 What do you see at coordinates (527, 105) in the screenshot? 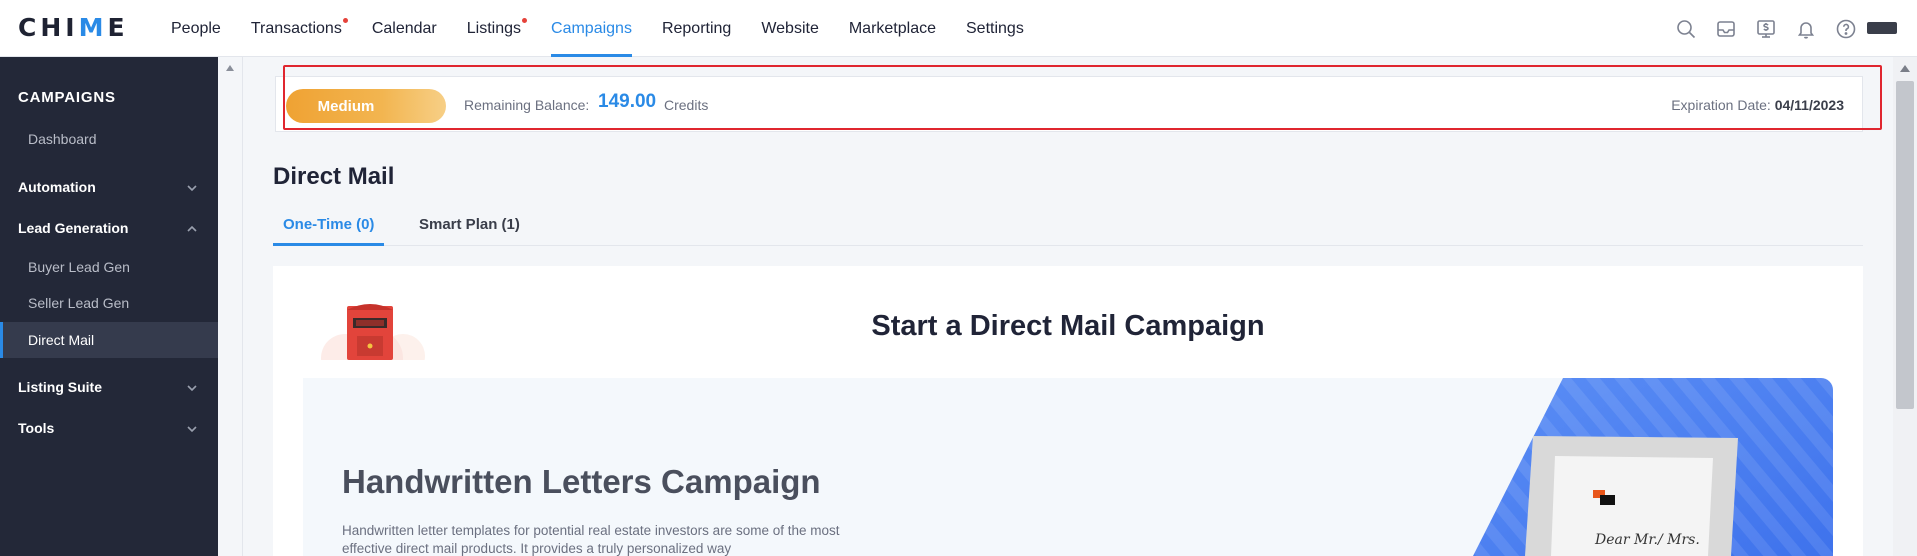
I see `balance-label: Remaining Balance:` at bounding box center [527, 105].